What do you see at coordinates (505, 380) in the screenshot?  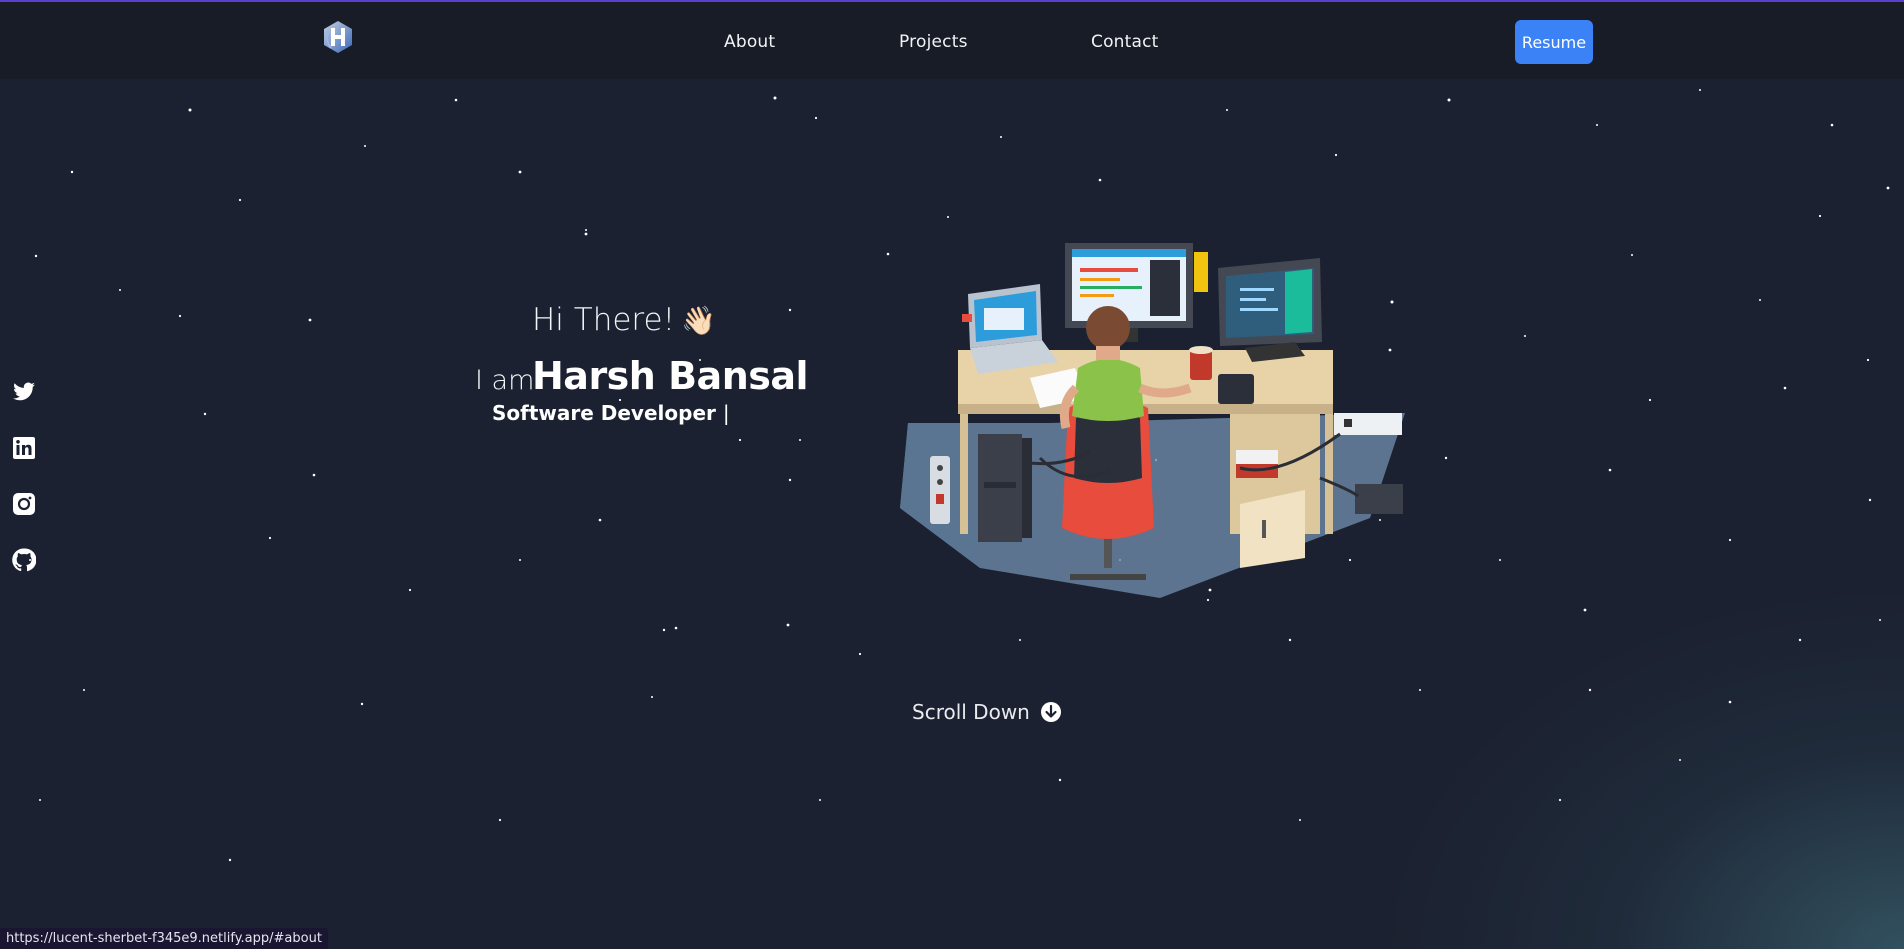 I see `intro-text: I am` at bounding box center [505, 380].